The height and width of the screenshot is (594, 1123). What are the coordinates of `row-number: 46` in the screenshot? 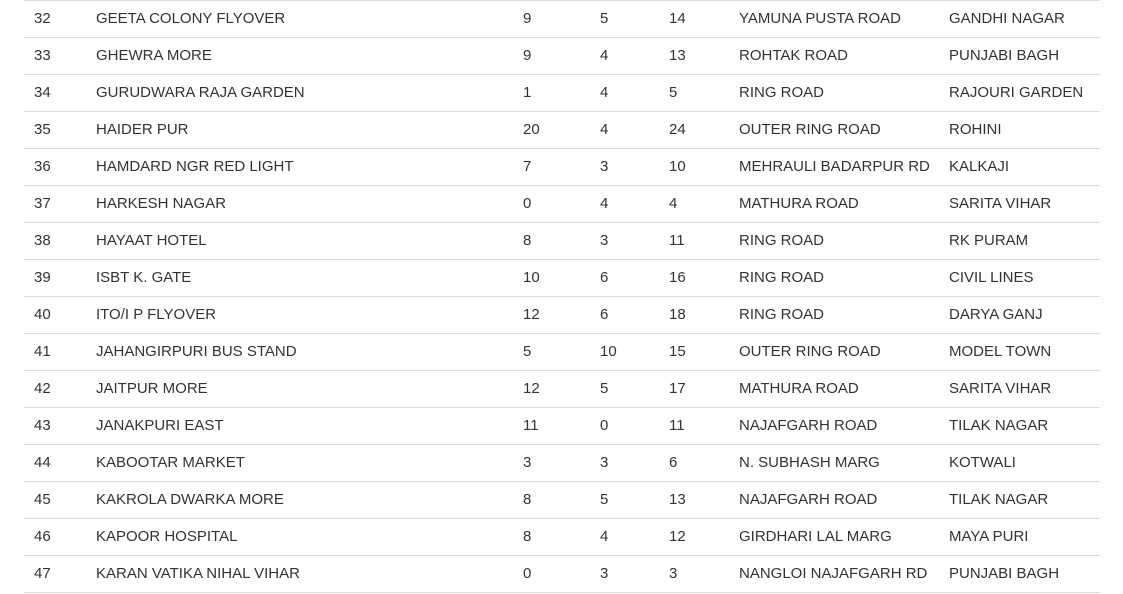 It's located at (42, 536).